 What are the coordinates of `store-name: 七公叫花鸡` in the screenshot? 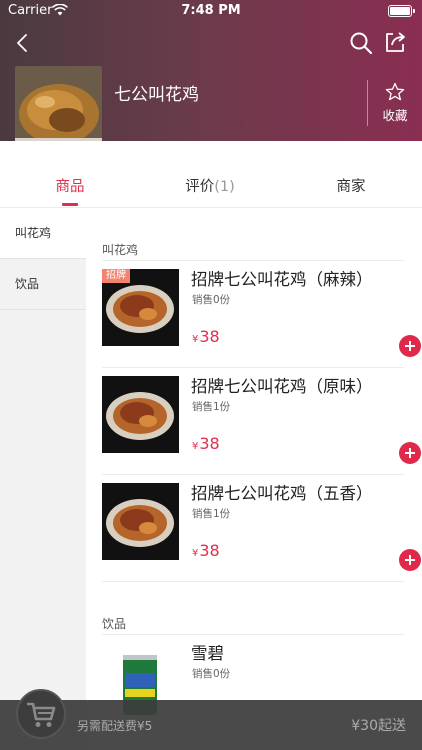 It's located at (156, 95).